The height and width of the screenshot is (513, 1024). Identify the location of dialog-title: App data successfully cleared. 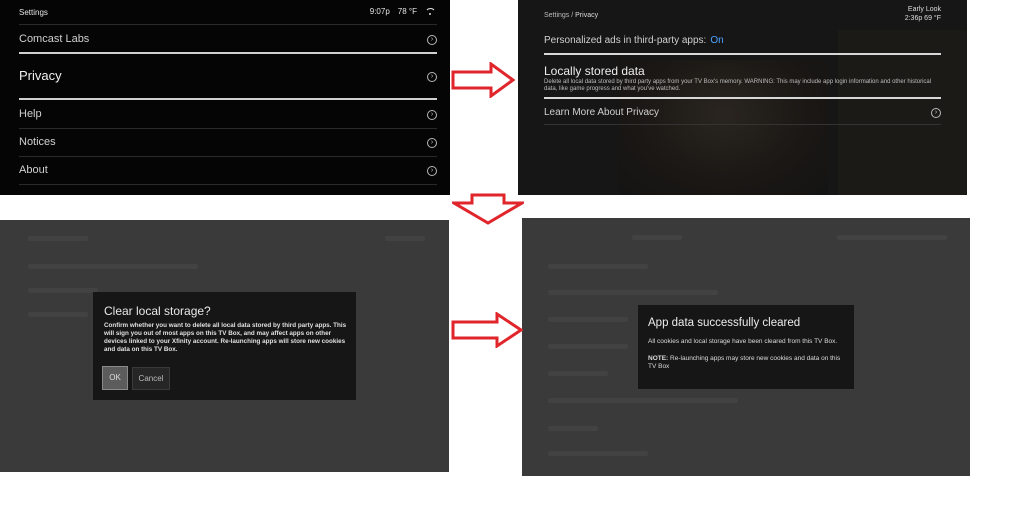
(724, 323).